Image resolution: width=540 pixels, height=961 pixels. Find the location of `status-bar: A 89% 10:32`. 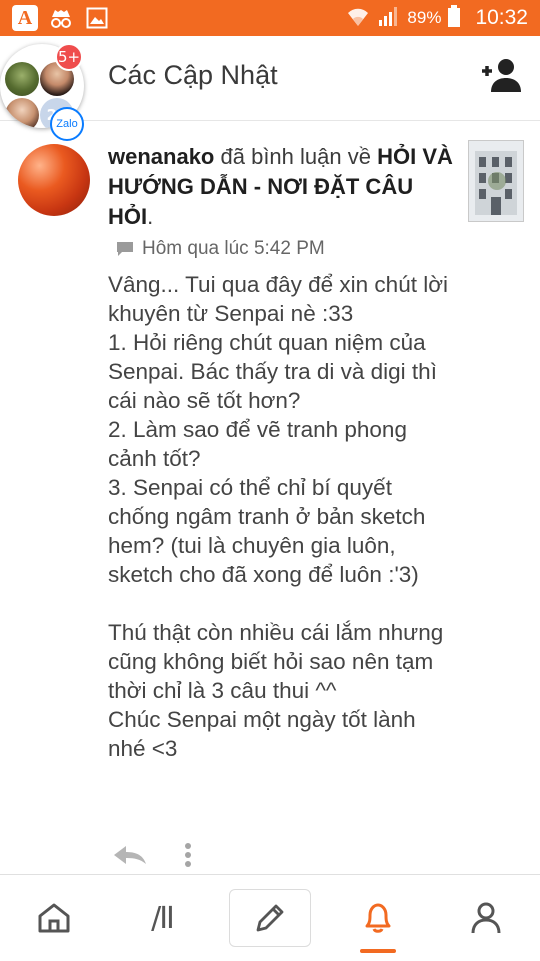

status-bar: A 89% 10:32 is located at coordinates (270, 18).